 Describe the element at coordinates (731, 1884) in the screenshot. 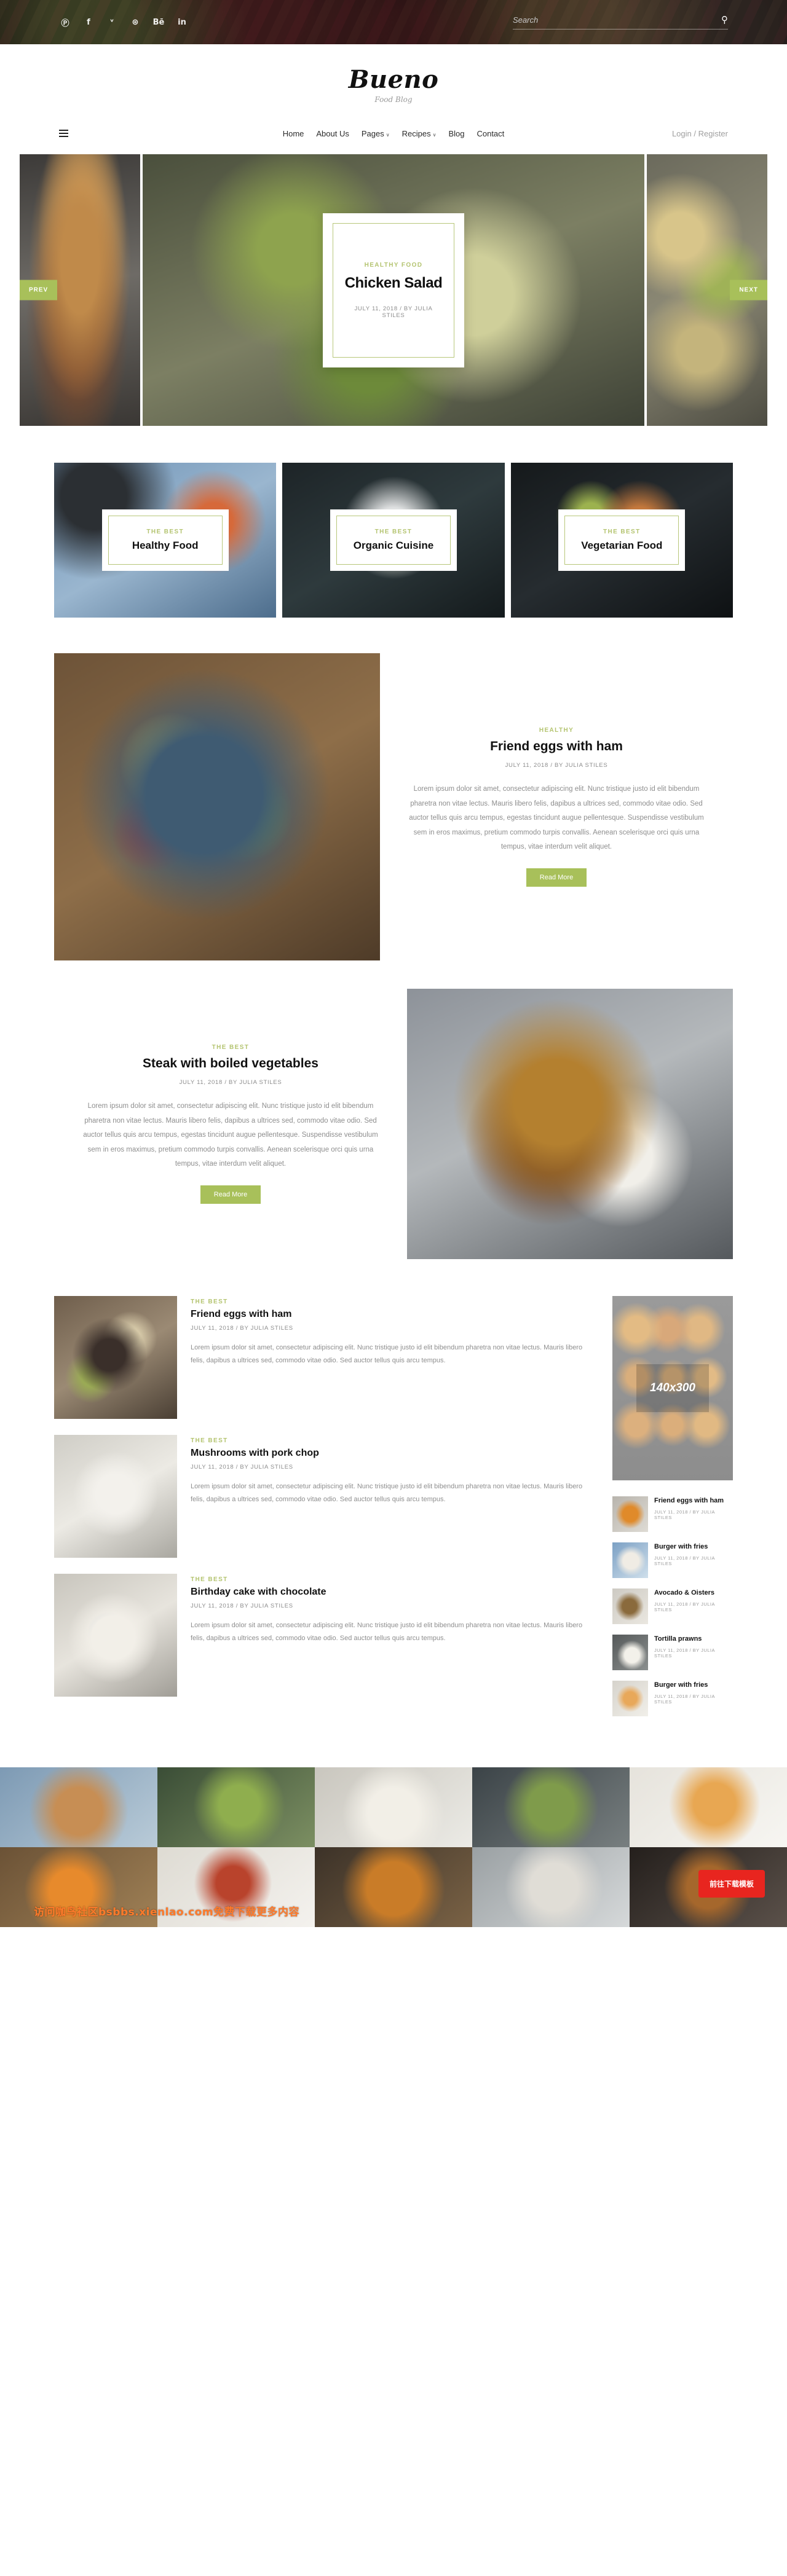

I see `download-template-button: 前往下载模板` at that location.